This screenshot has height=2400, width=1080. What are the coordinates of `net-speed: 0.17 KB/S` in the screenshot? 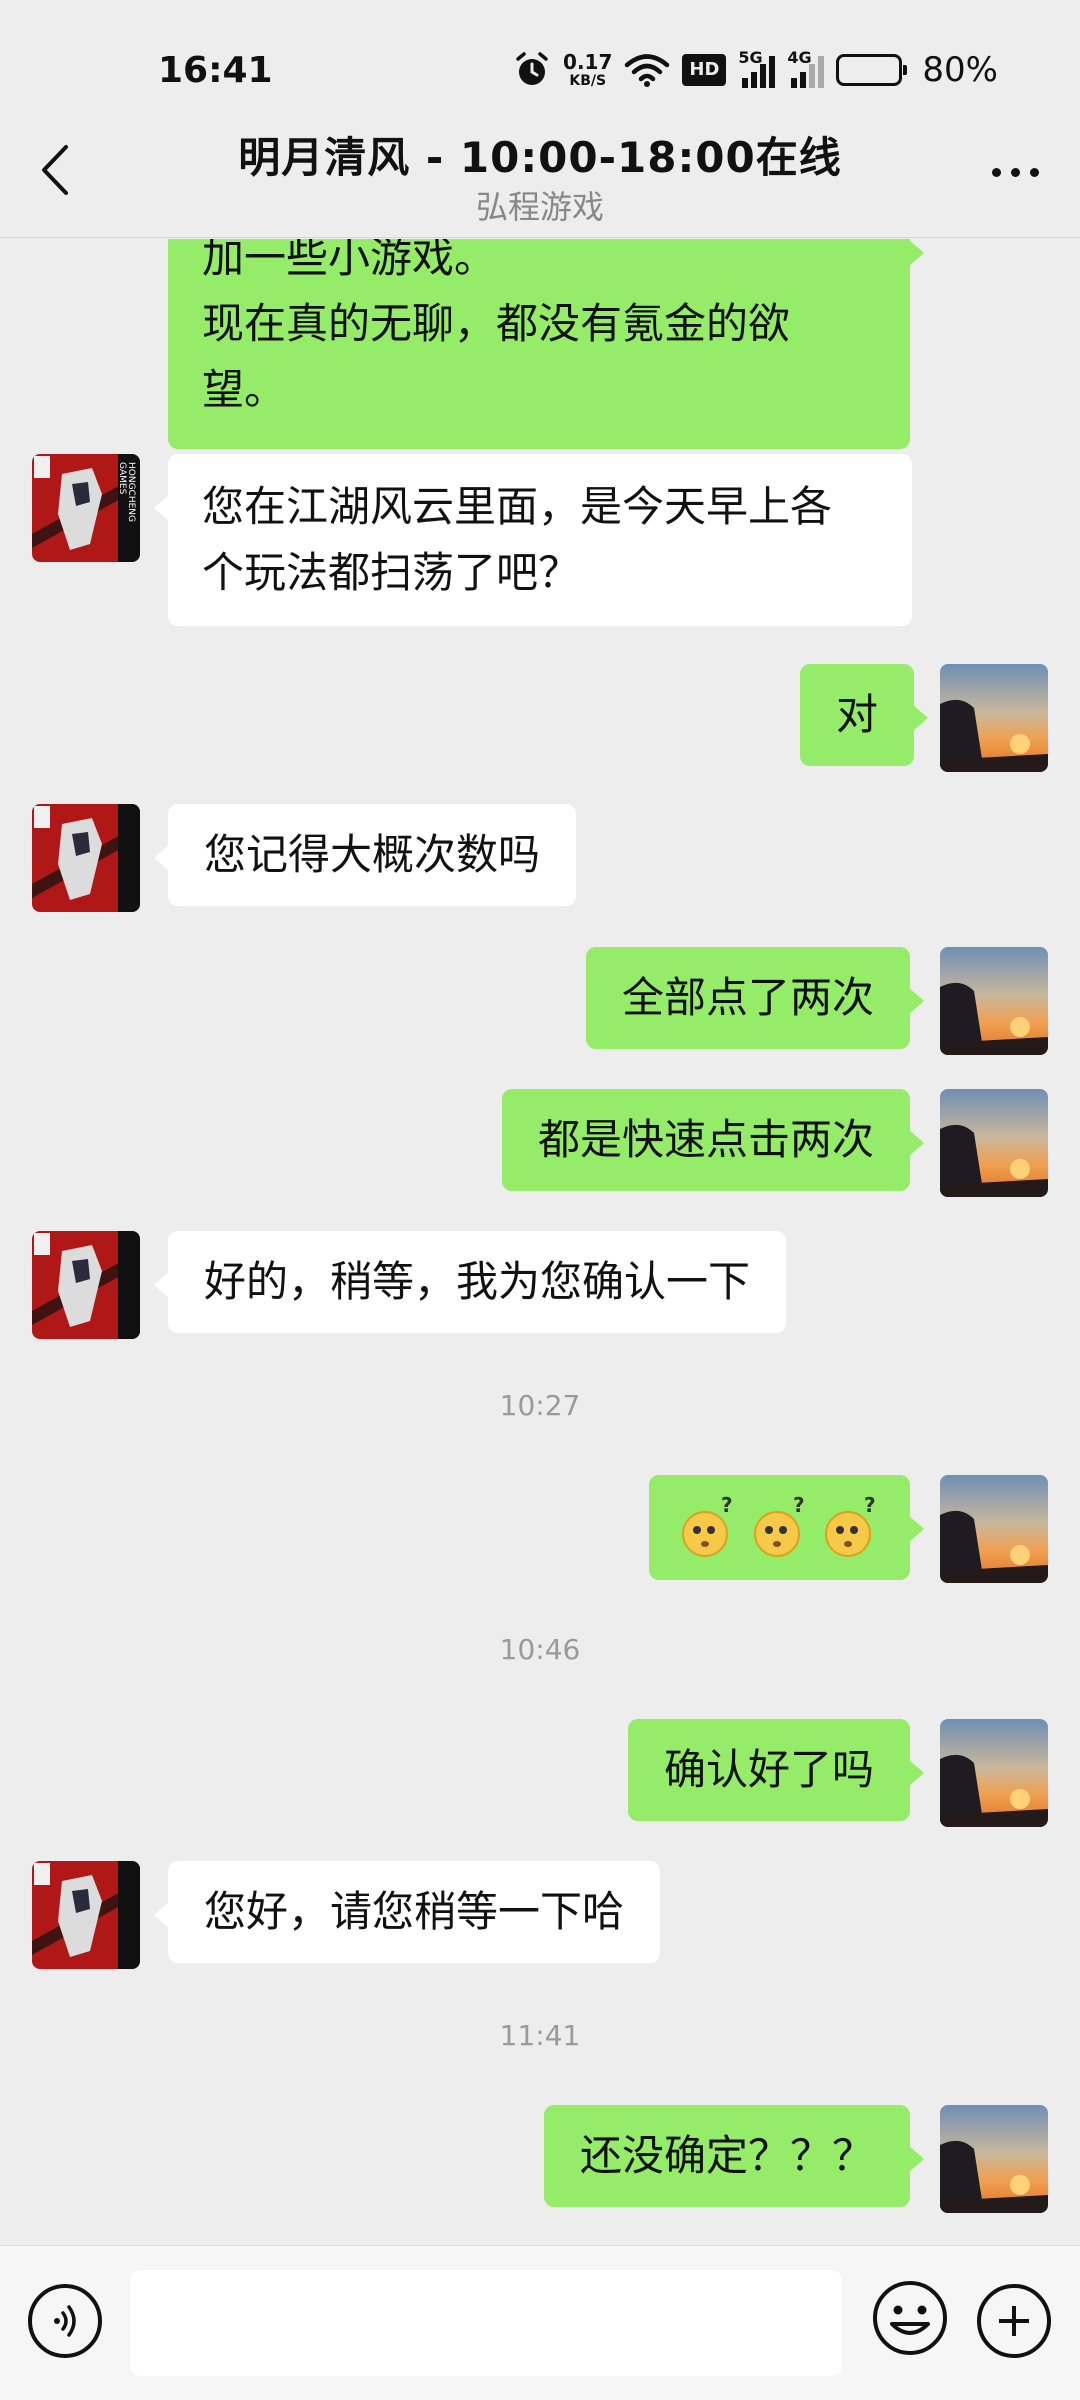 It's located at (587, 70).